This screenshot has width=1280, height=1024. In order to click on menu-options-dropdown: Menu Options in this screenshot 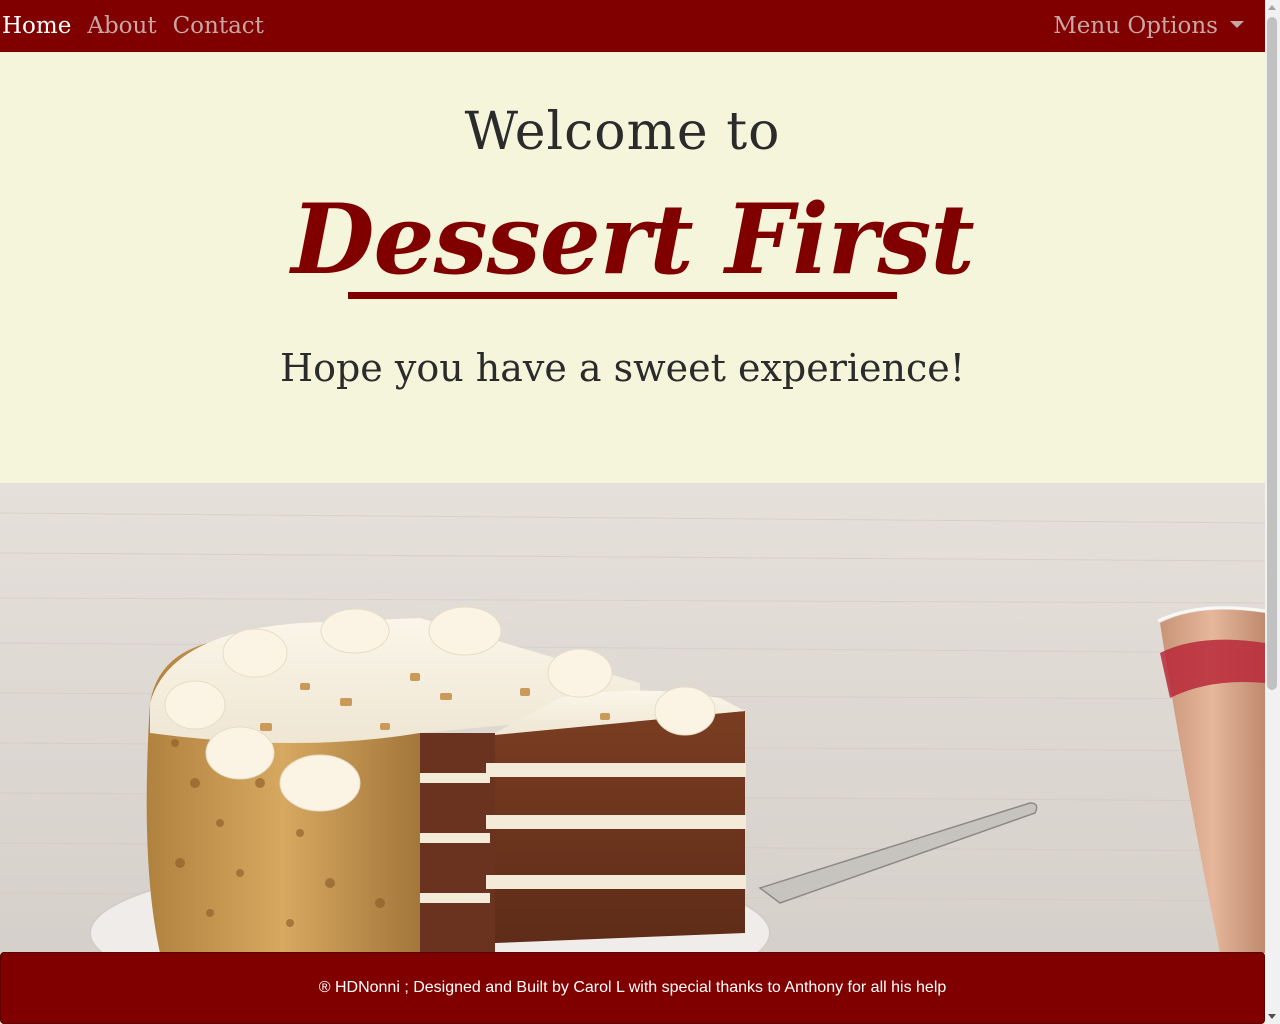, I will do `click(1148, 26)`.